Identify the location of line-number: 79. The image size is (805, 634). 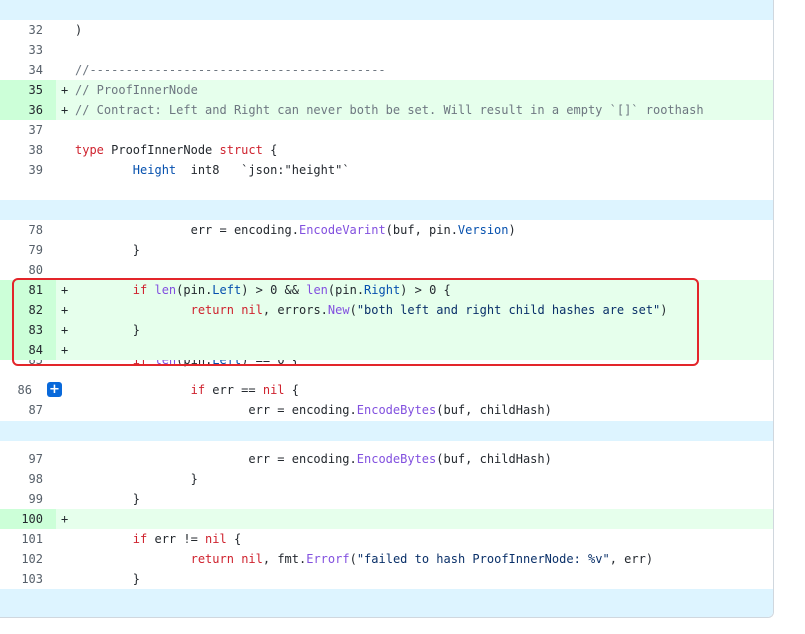
(28, 250).